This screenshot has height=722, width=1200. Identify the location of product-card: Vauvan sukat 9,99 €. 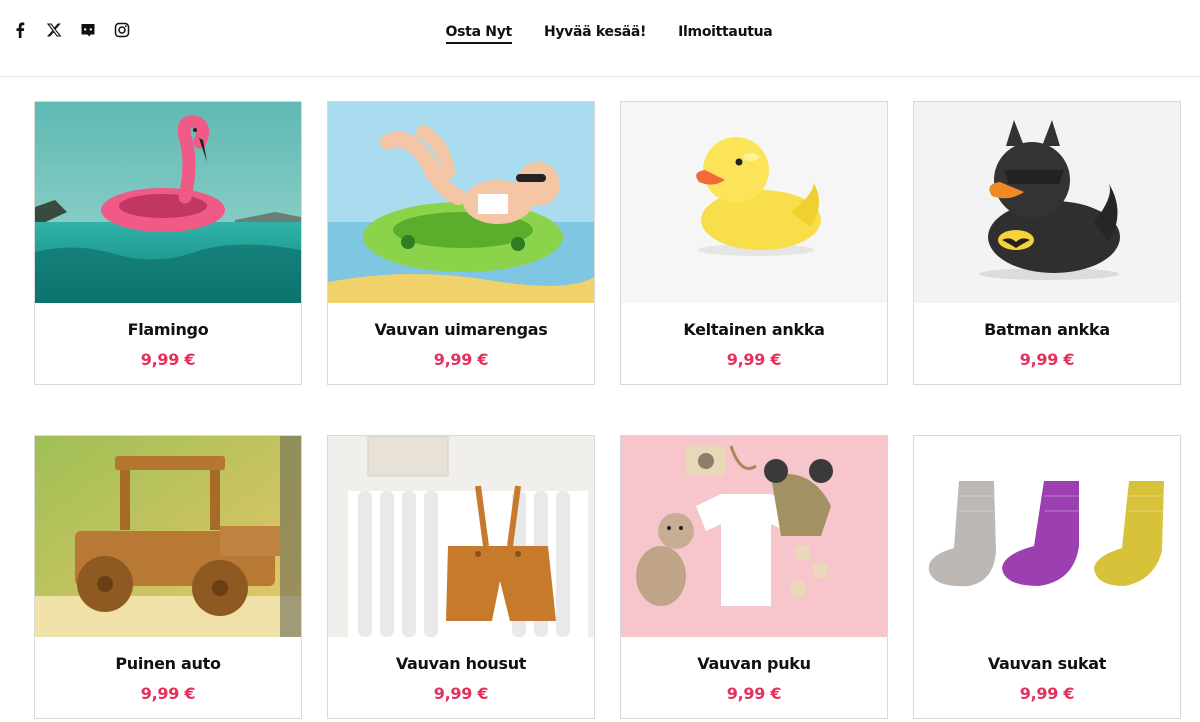
(1047, 577).